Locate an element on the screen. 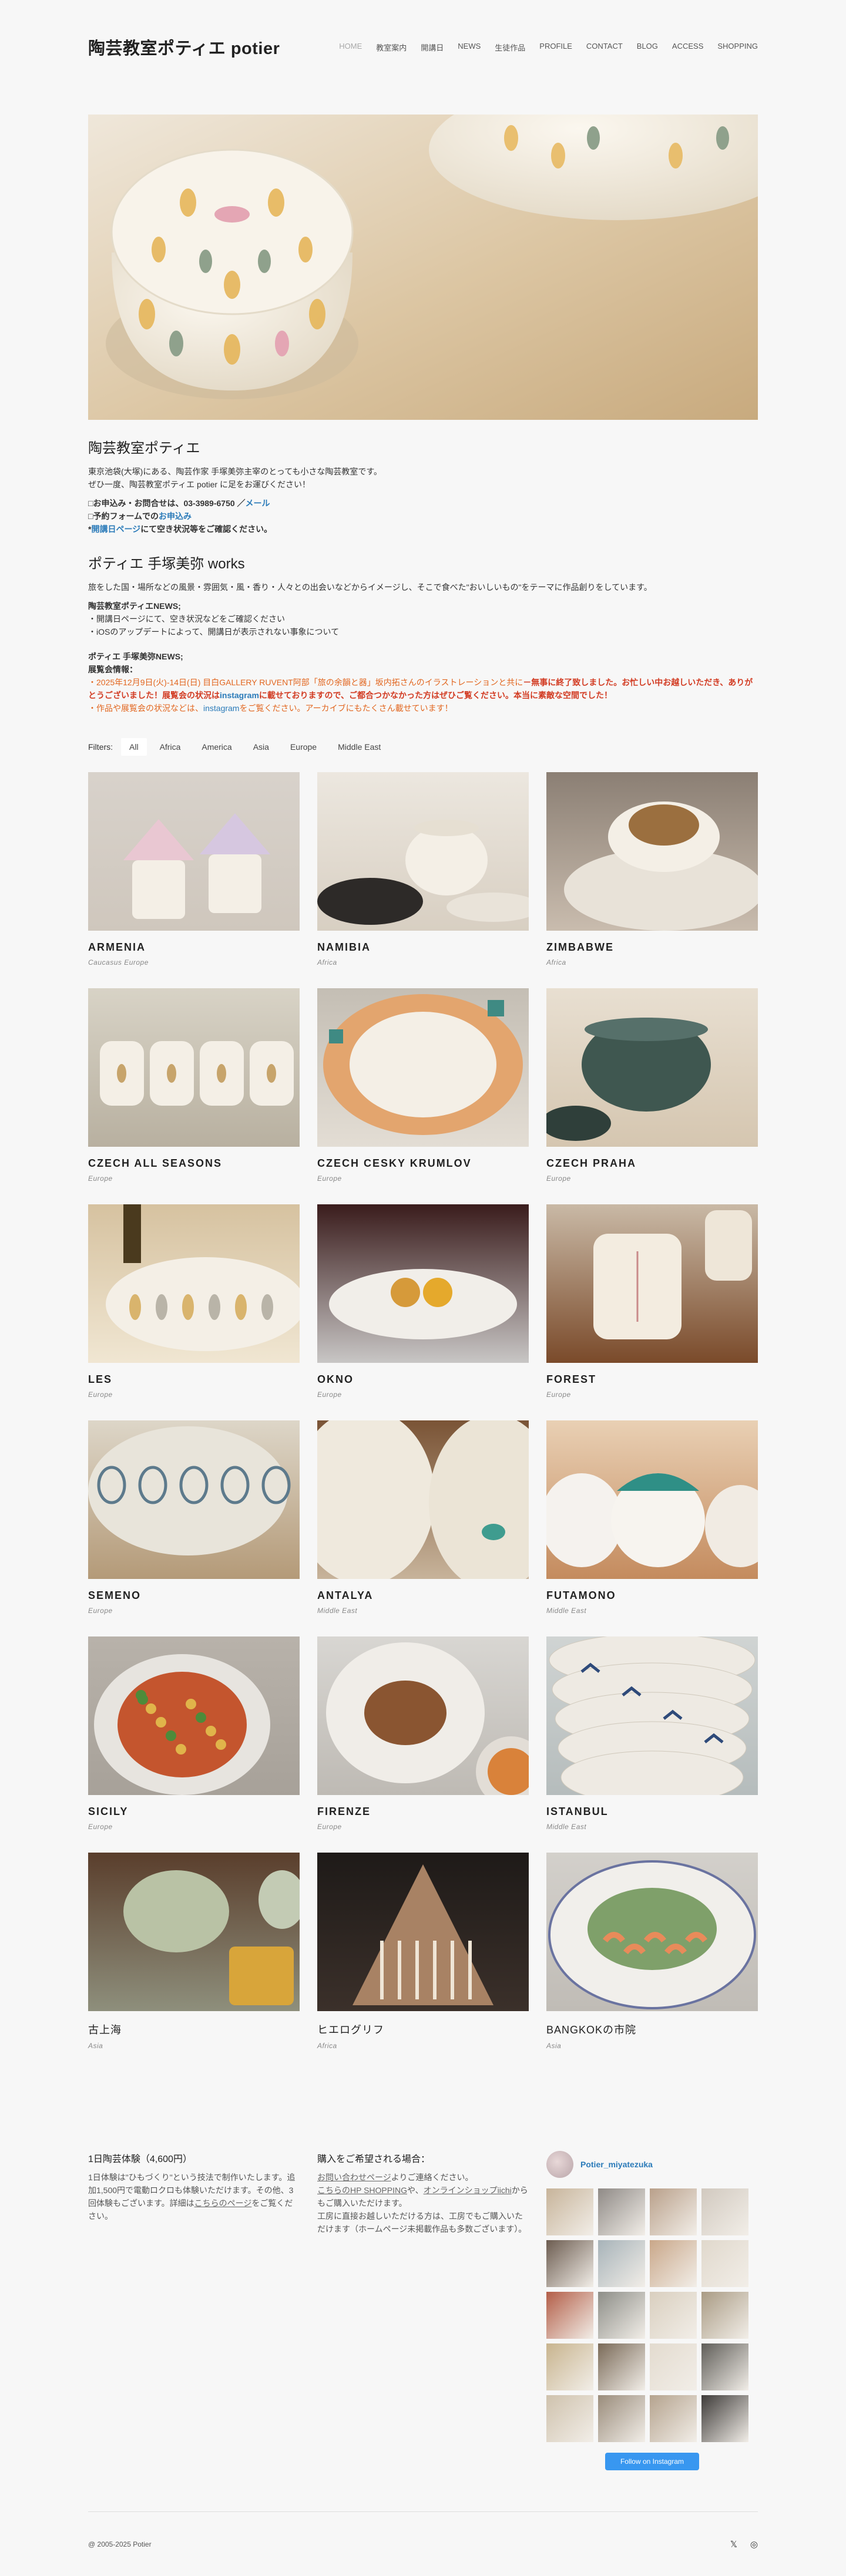  portfolio-card: FIRENZE Europe is located at coordinates (423, 1745).